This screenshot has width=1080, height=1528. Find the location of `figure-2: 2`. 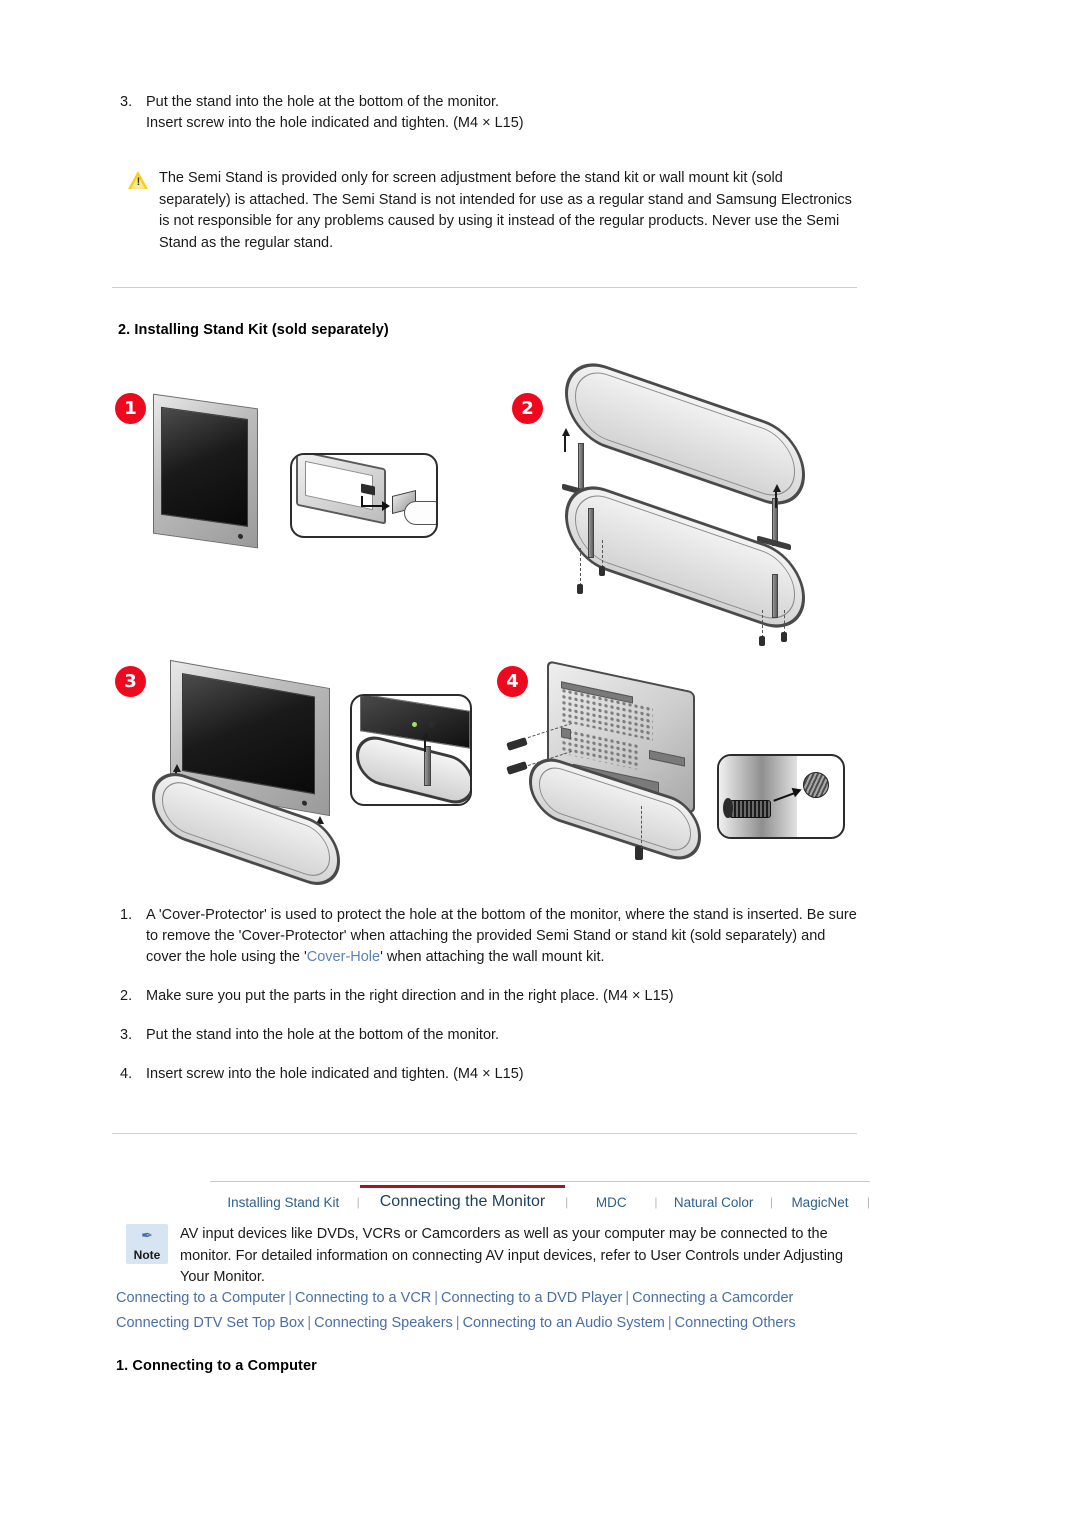

figure-2: 2 is located at coordinates (685, 499).